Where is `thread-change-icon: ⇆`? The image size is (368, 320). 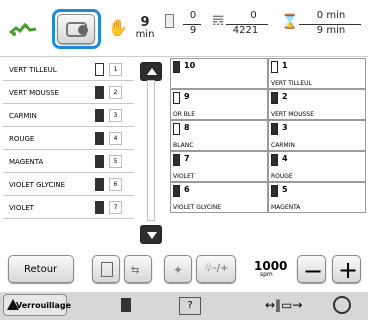
thread-change-icon: ⇆ is located at coordinates (135, 270).